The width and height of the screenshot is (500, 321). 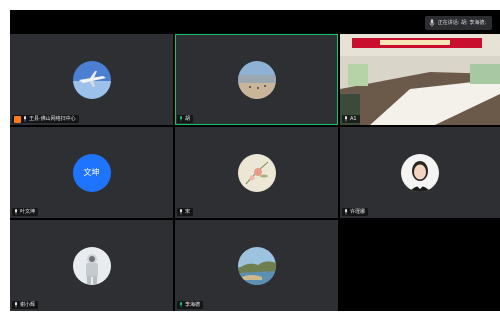 I want to click on participant-name: 胡, so click(x=188, y=119).